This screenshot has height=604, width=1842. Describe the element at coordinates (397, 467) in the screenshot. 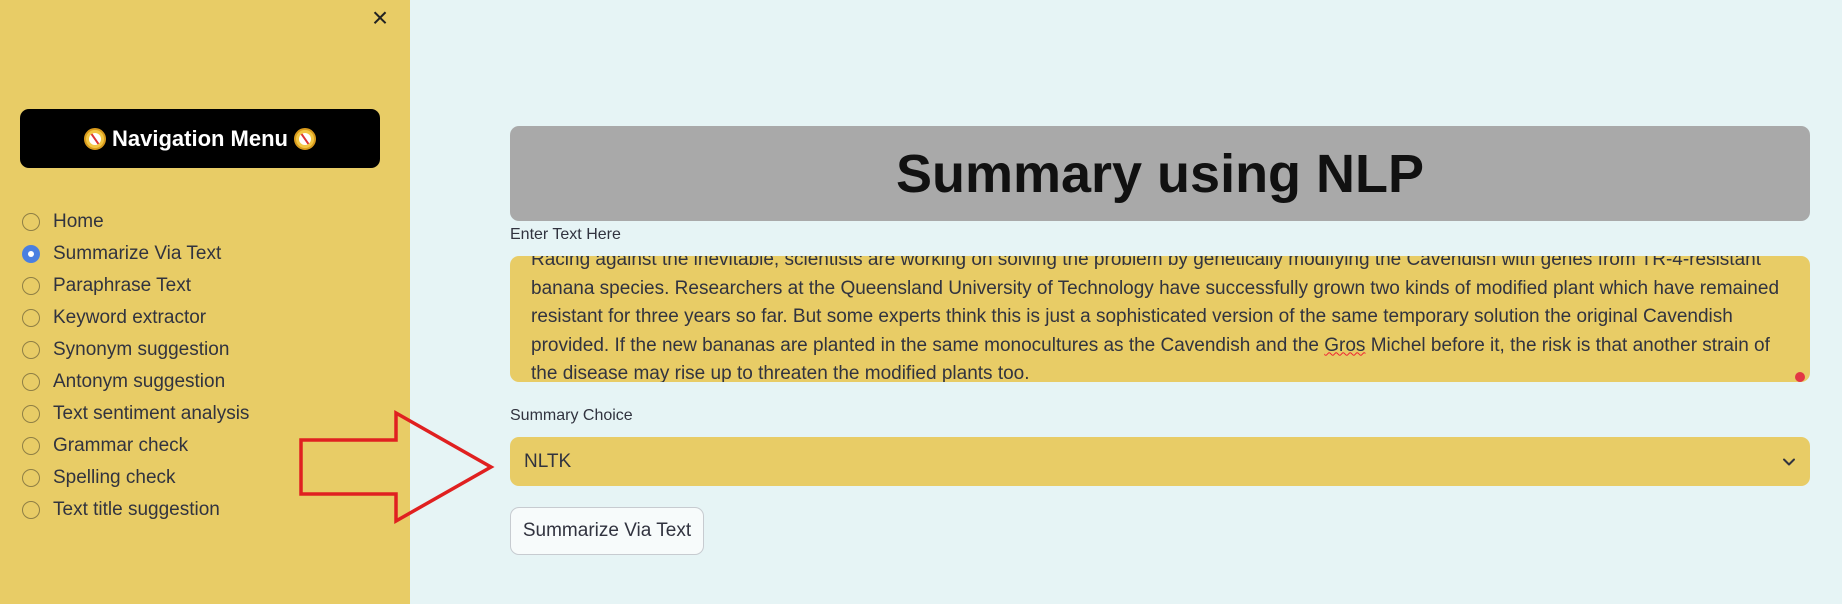

I see `arrow-right-icon` at that location.